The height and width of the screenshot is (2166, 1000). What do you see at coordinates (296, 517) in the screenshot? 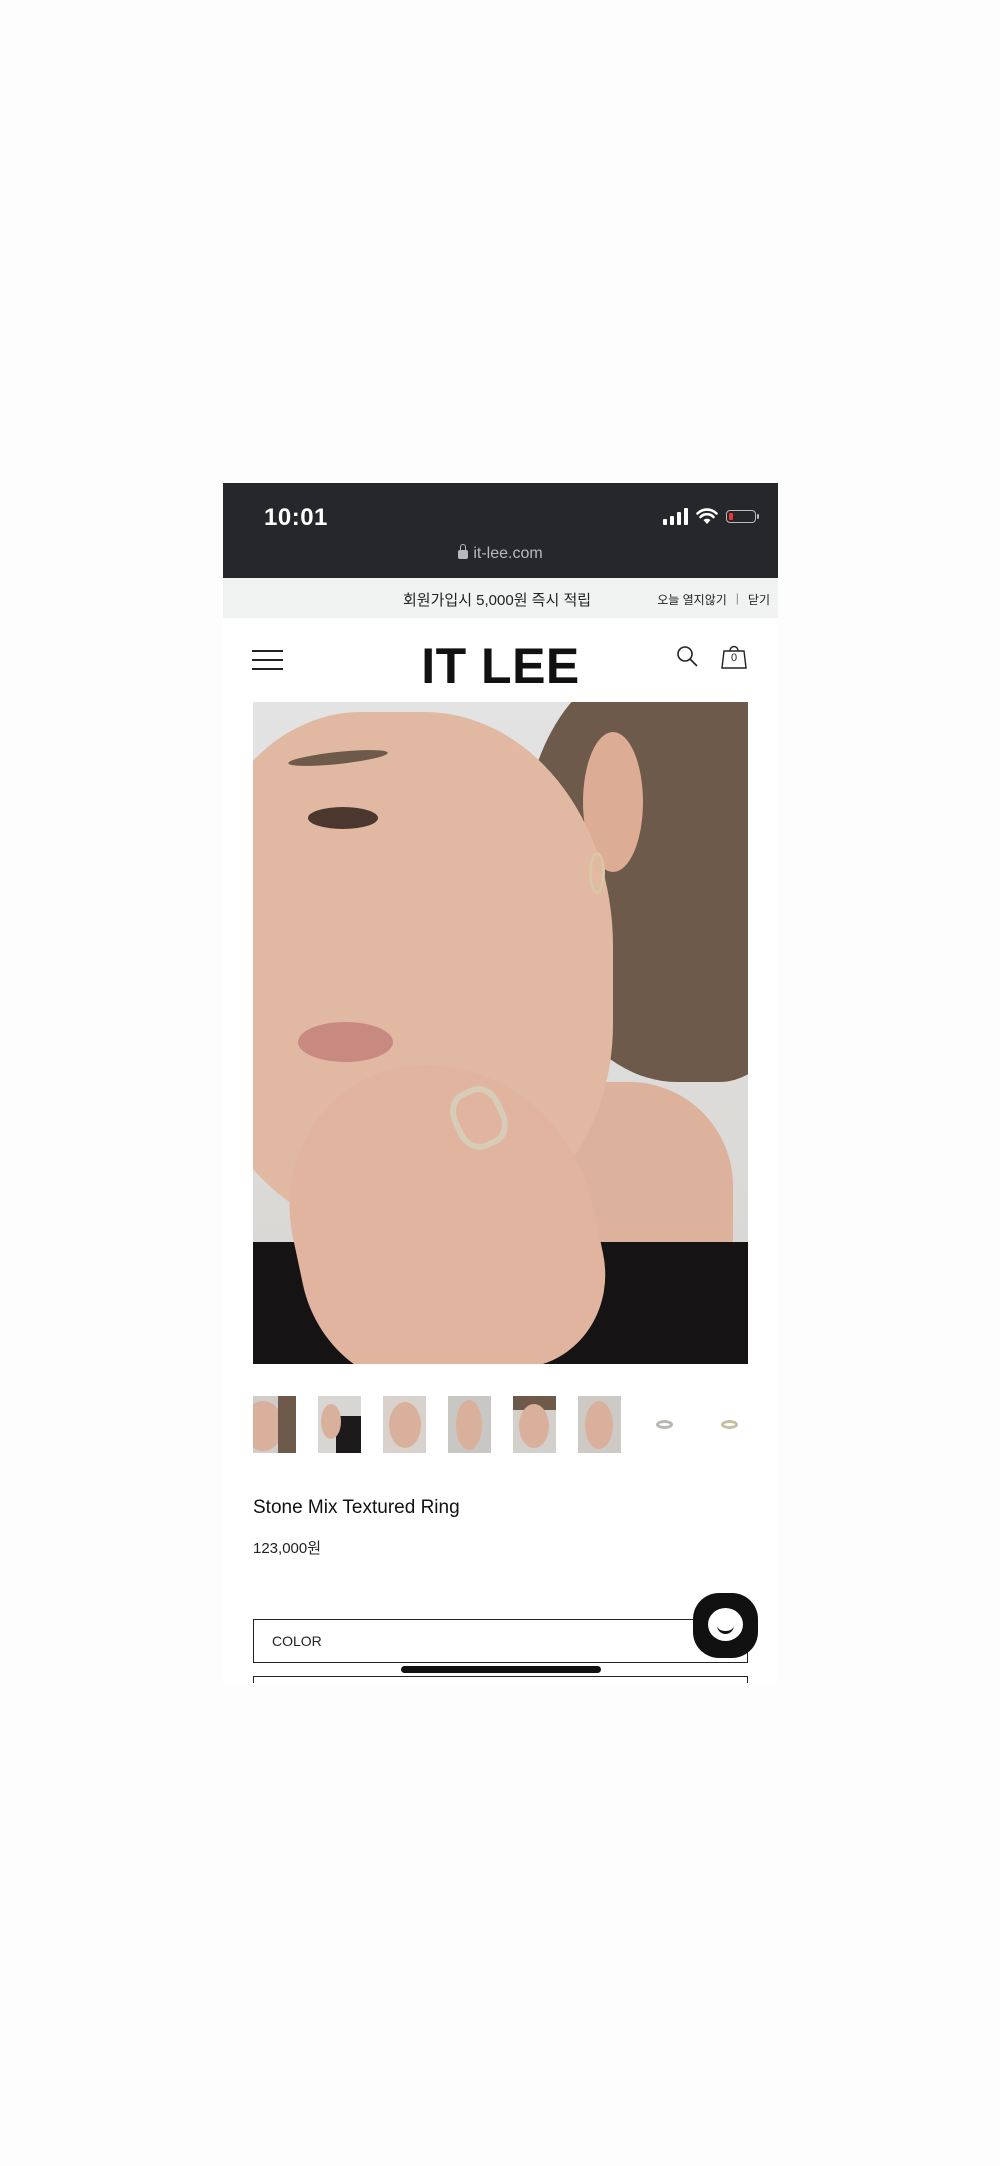
I see `status-time: 10:01` at bounding box center [296, 517].